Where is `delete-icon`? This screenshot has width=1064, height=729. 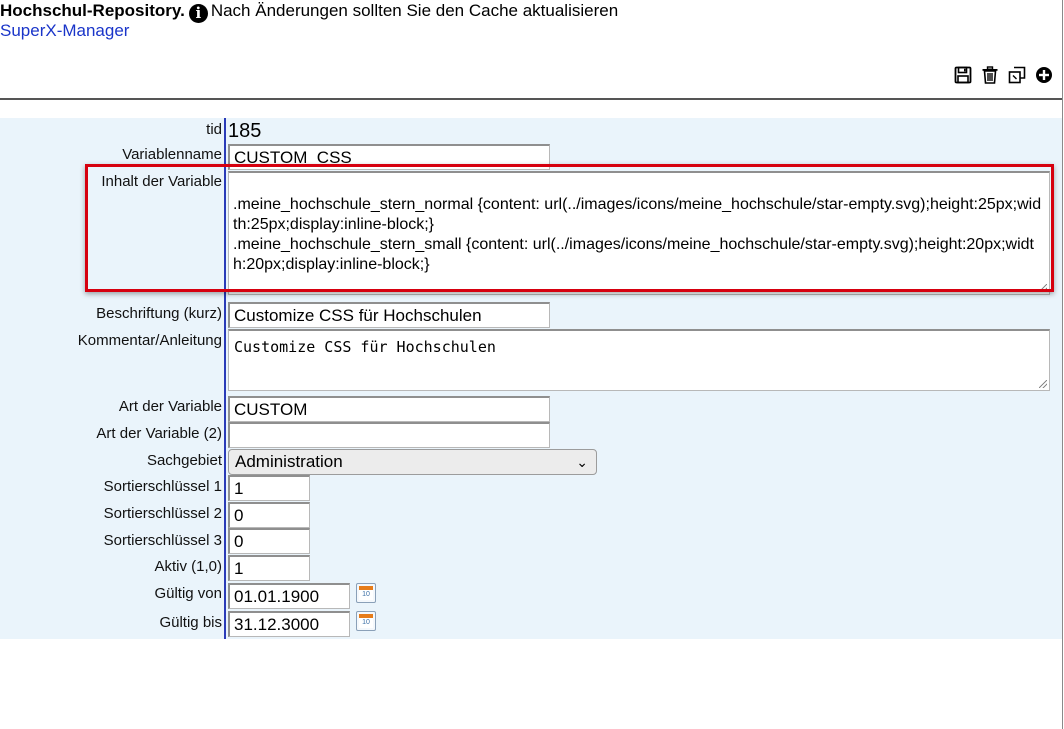
delete-icon is located at coordinates (990, 75).